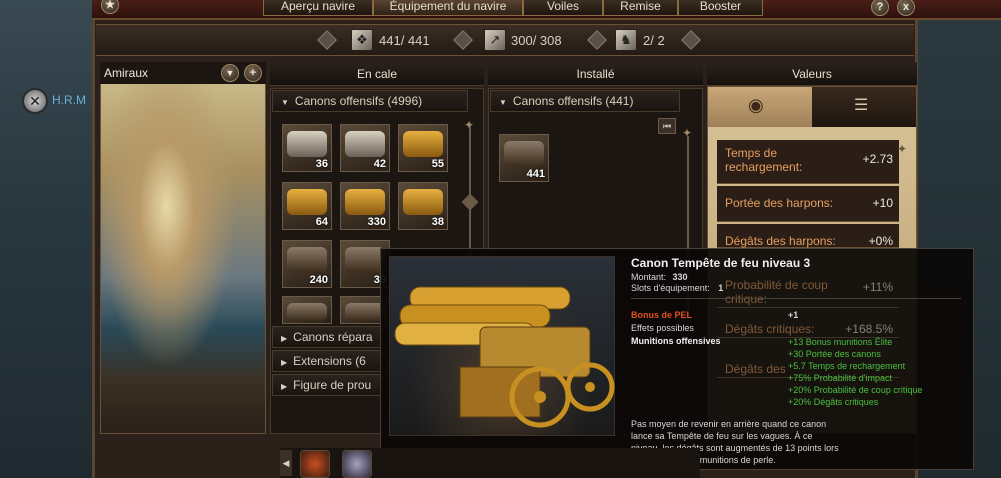 The width and height of the screenshot is (1001, 478). Describe the element at coordinates (504, 357) in the screenshot. I see `cannon-illustration` at that location.